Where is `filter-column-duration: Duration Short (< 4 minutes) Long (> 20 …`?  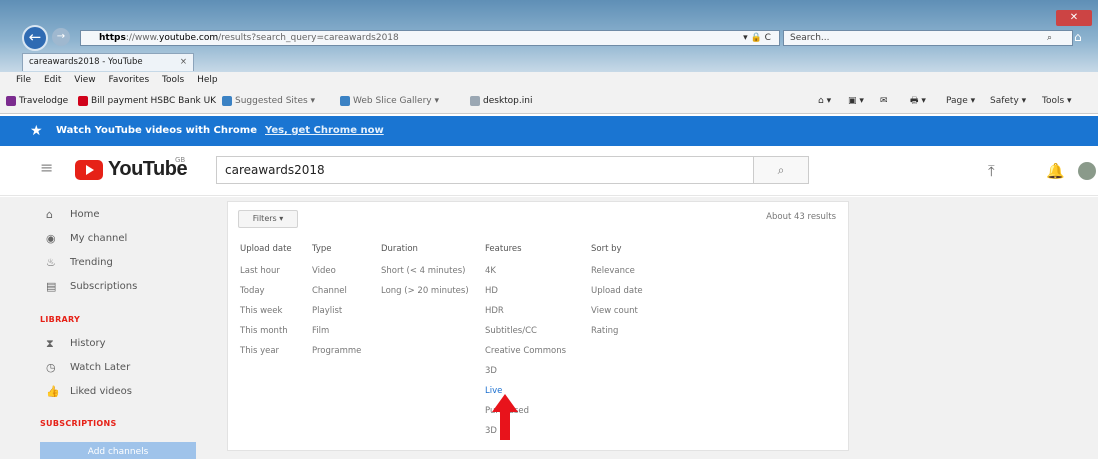 filter-column-duration: Duration Short (< 4 minutes) Long (> 20 … is located at coordinates (425, 275).